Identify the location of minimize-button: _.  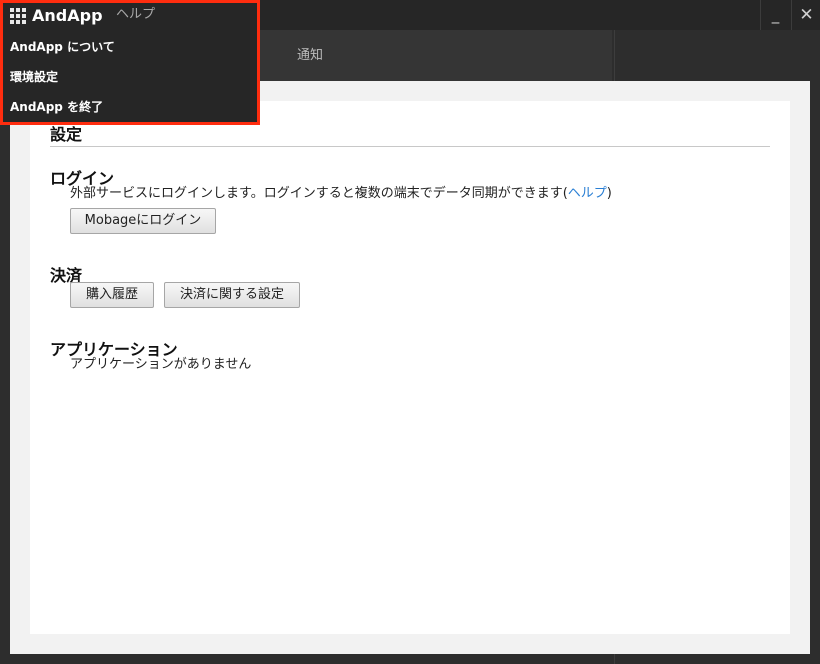
(775, 15).